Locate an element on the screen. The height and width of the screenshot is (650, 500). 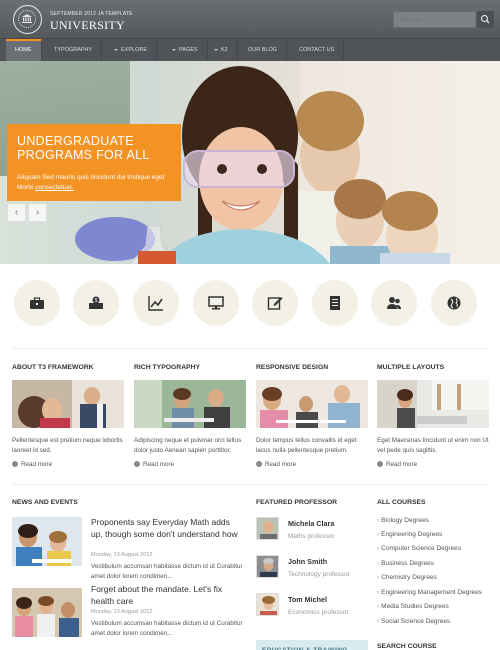
document-button is located at coordinates (335, 303).